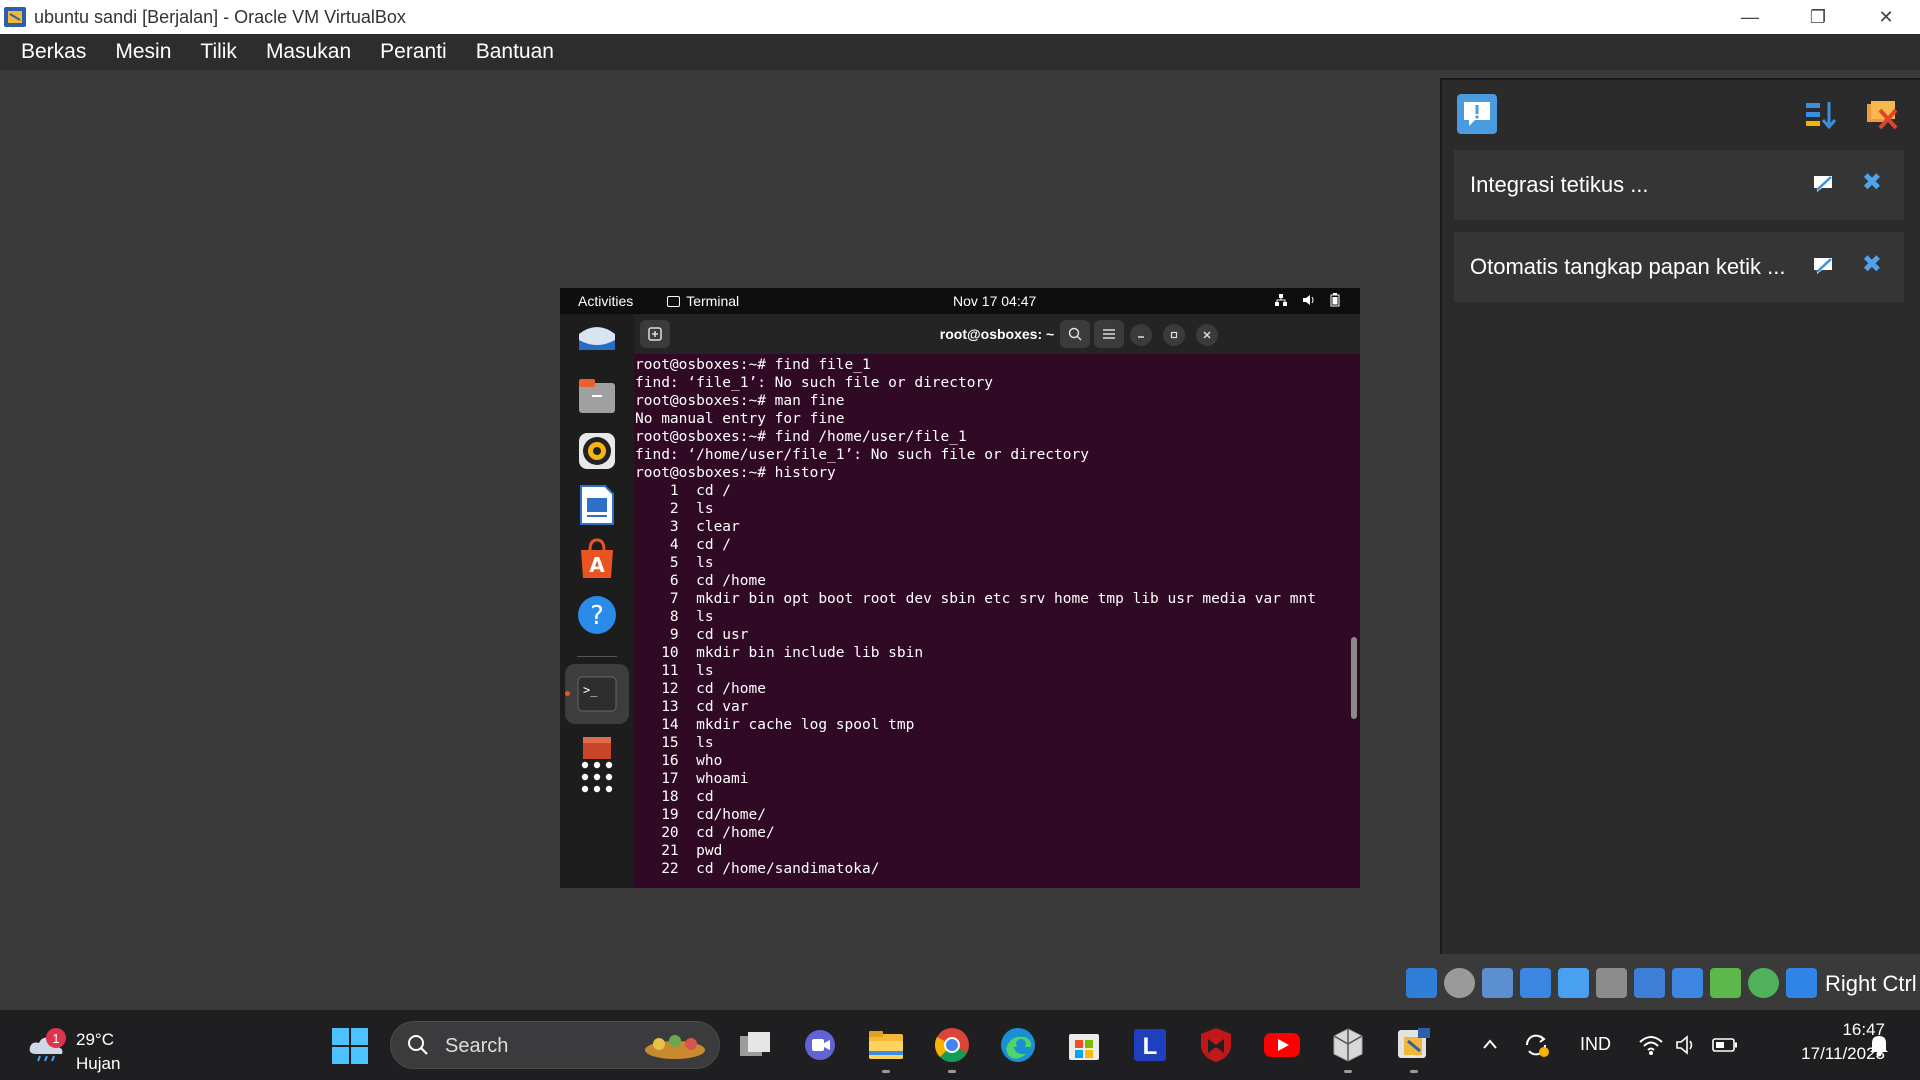  I want to click on rhythmbox-icon, so click(597, 451).